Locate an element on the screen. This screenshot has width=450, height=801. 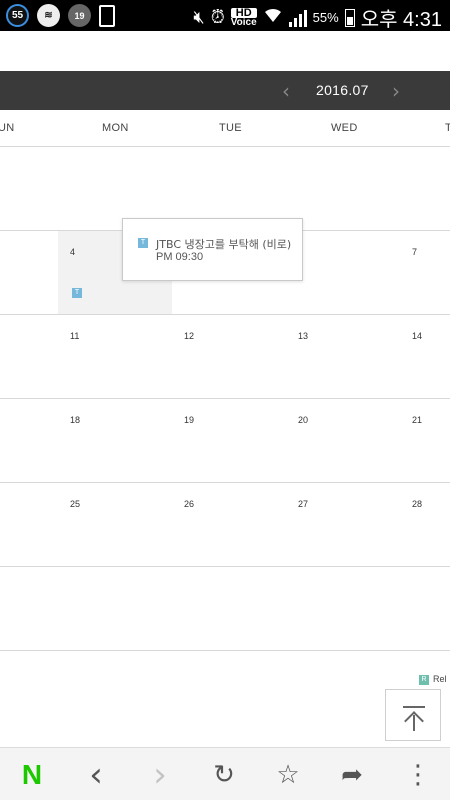
forward-button: › is located at coordinates (160, 774).